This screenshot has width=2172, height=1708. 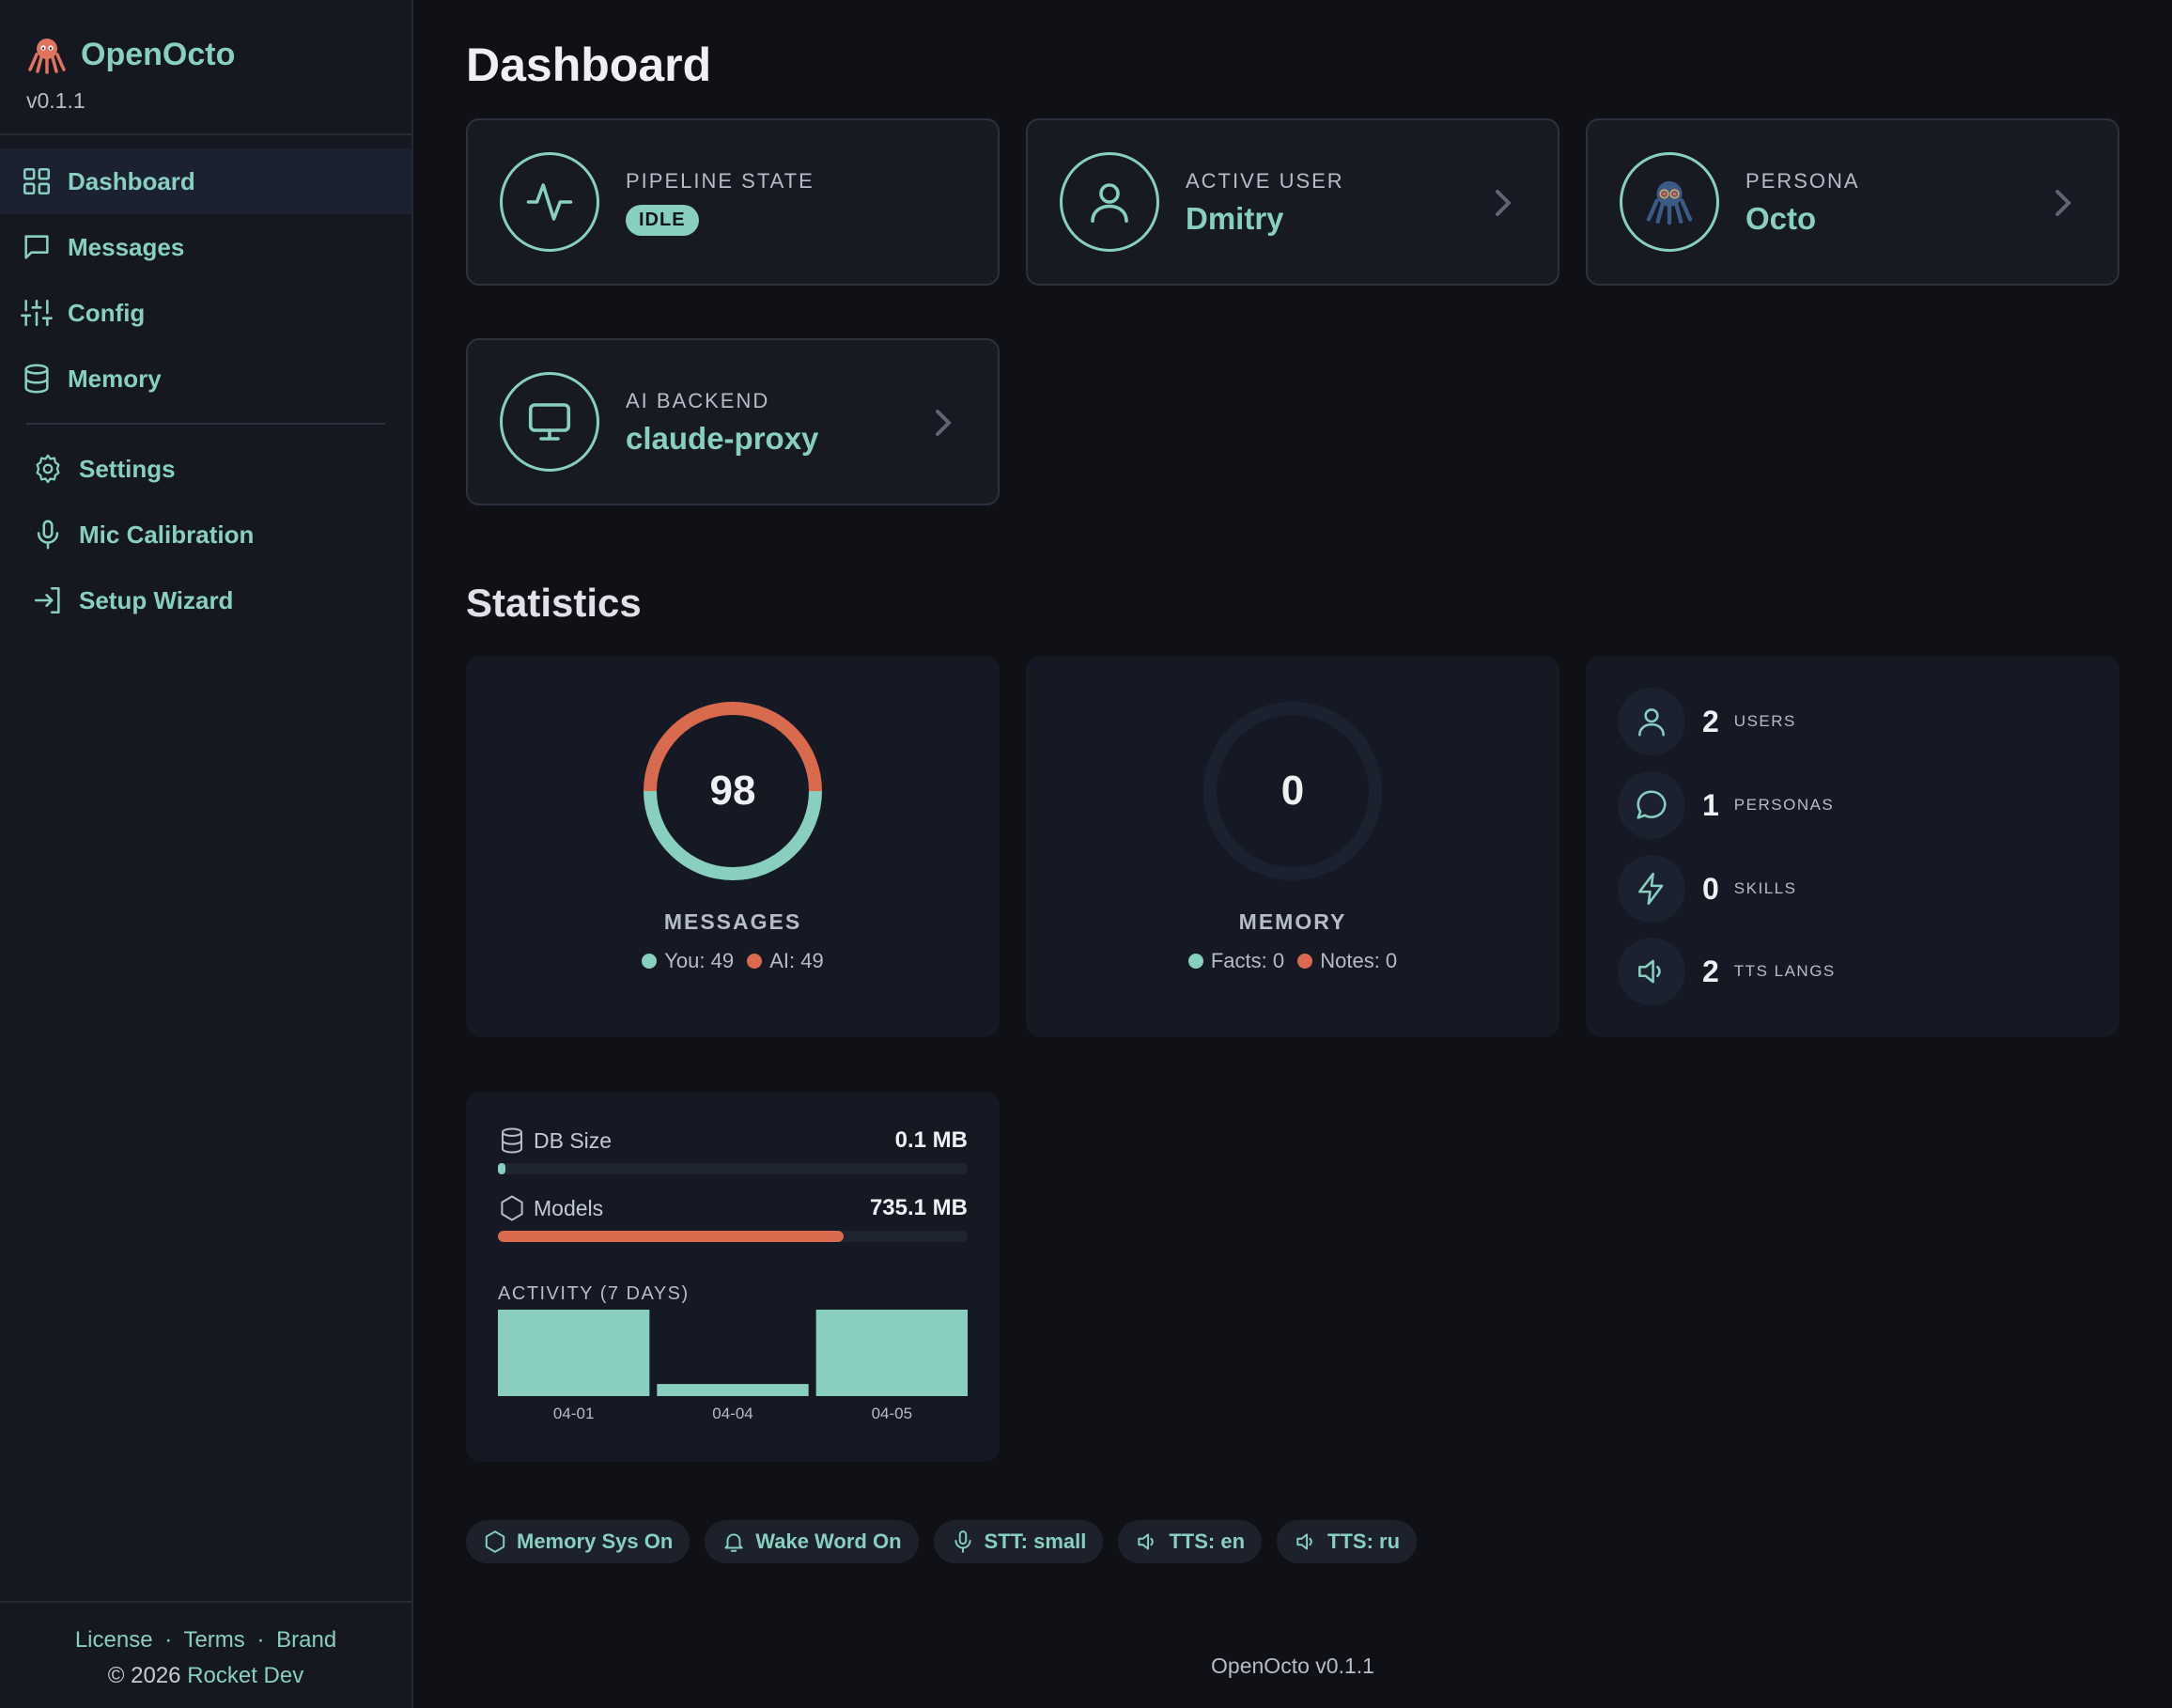 I want to click on sidebar-item-mic-calibration: Mic Calibration, so click(x=205, y=534).